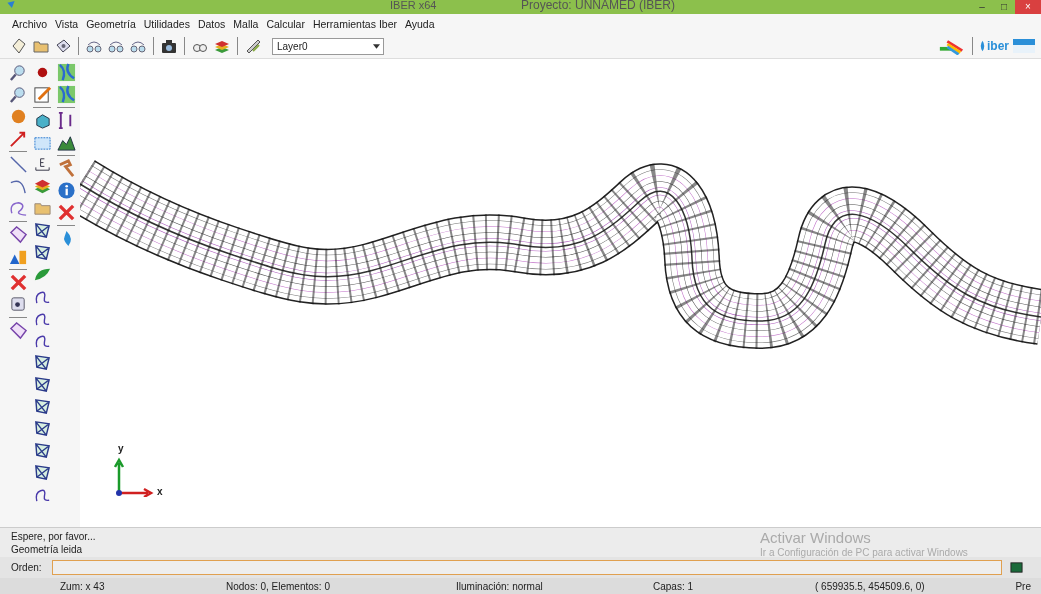 Image resolution: width=1041 pixels, height=594 pixels. What do you see at coordinates (29, 24) in the screenshot?
I see `menu-item: Archivo` at bounding box center [29, 24].